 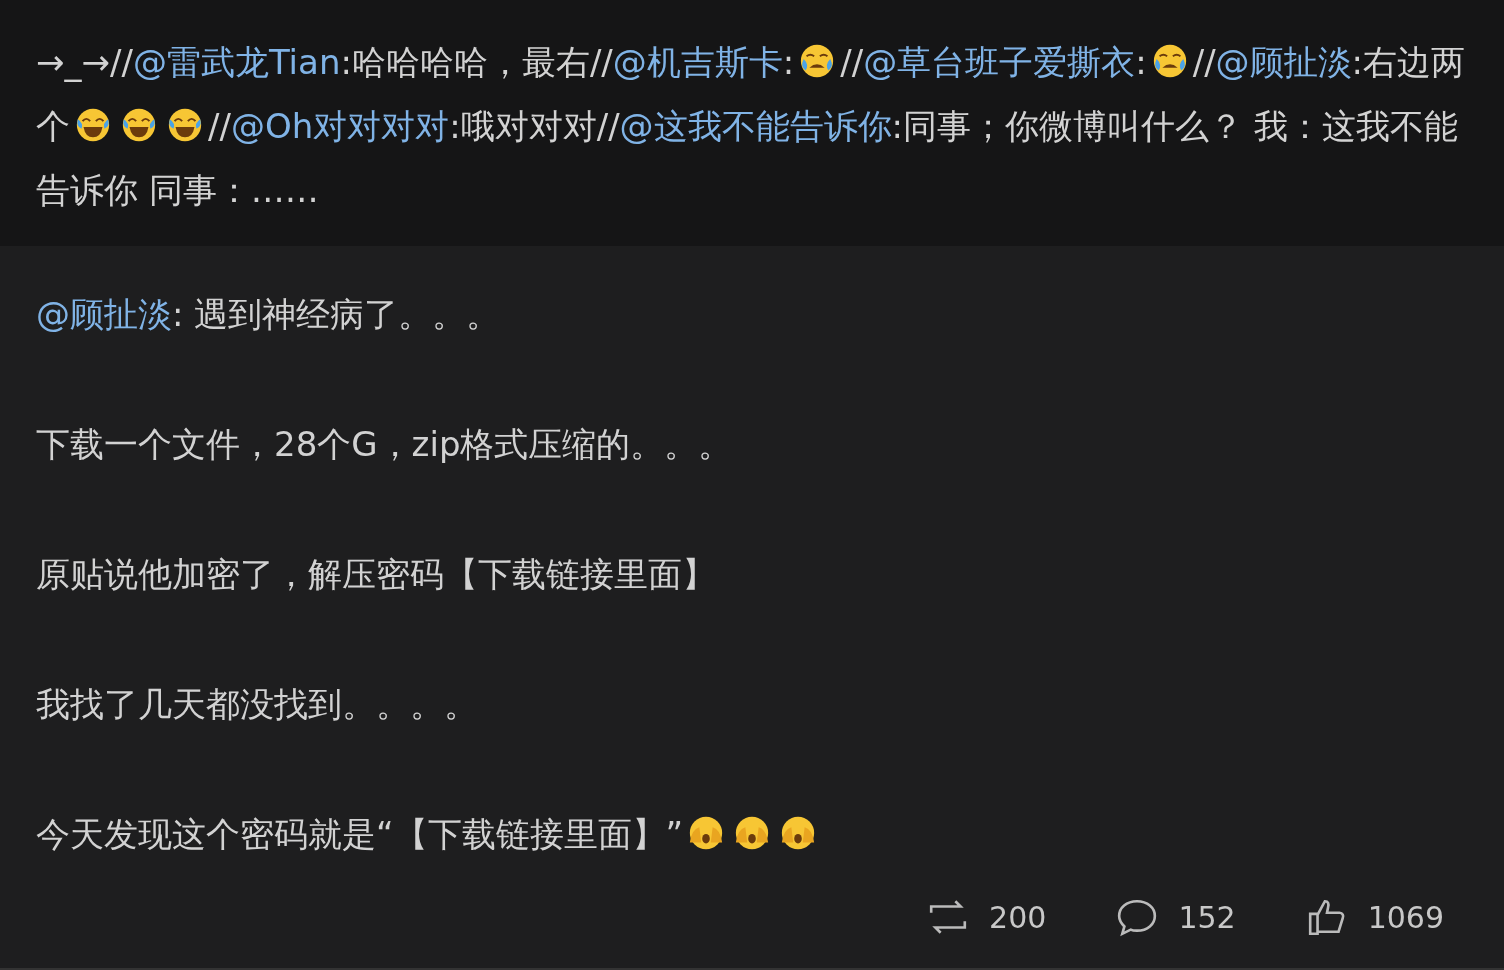 What do you see at coordinates (755, 126) in the screenshot?
I see `mention-link: @这我不能告诉你` at bounding box center [755, 126].